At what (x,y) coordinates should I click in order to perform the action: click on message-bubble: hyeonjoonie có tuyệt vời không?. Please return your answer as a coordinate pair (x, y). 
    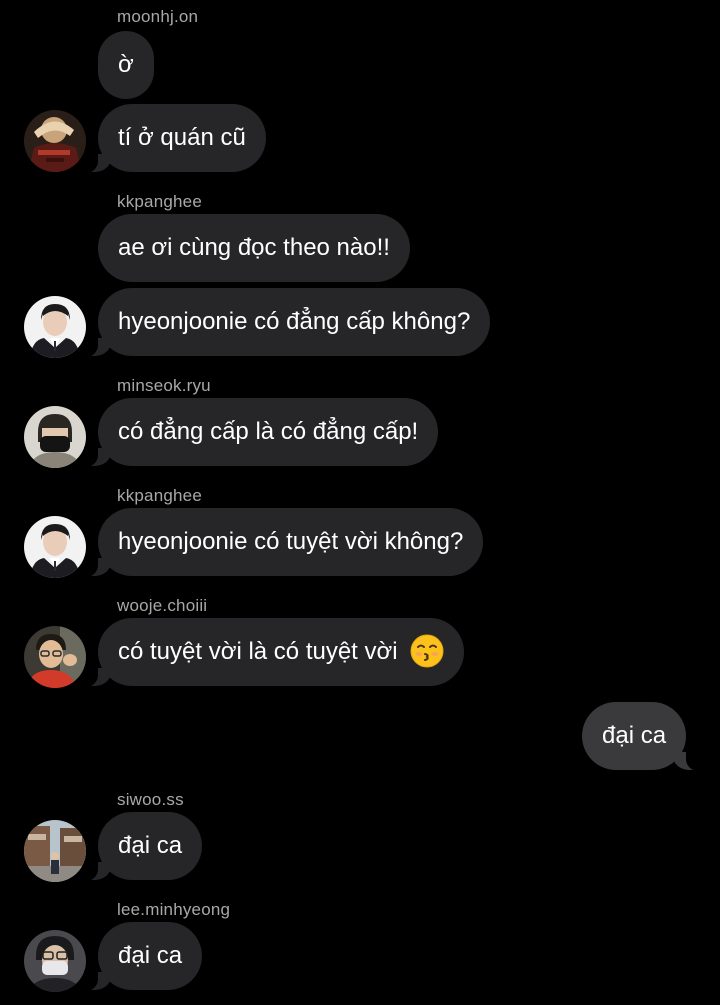
    Looking at the image, I should click on (283, 542).